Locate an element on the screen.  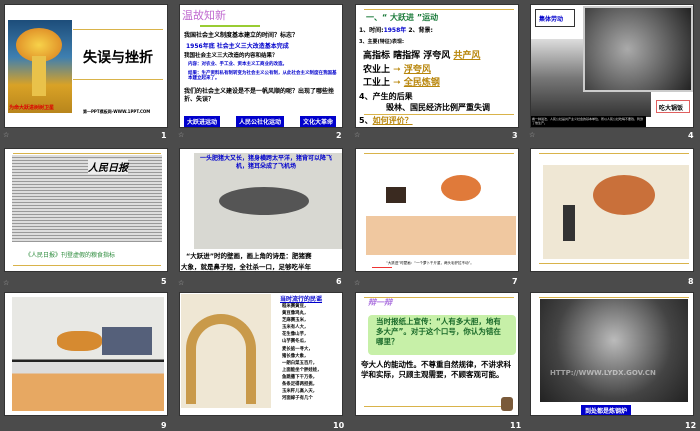
slide-thumbnail-1: 为命大跃进树树卫星 失误与挫折 第一PPT模板网-WWW.1PPT.COM is located at coordinates (86, 66).